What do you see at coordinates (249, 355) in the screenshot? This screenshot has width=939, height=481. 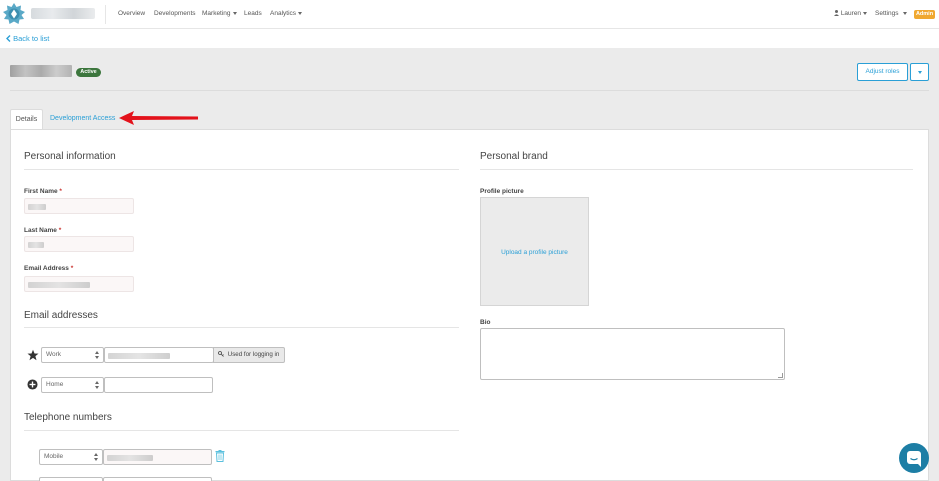 I see `used-for-login-button: Used for logging in` at bounding box center [249, 355].